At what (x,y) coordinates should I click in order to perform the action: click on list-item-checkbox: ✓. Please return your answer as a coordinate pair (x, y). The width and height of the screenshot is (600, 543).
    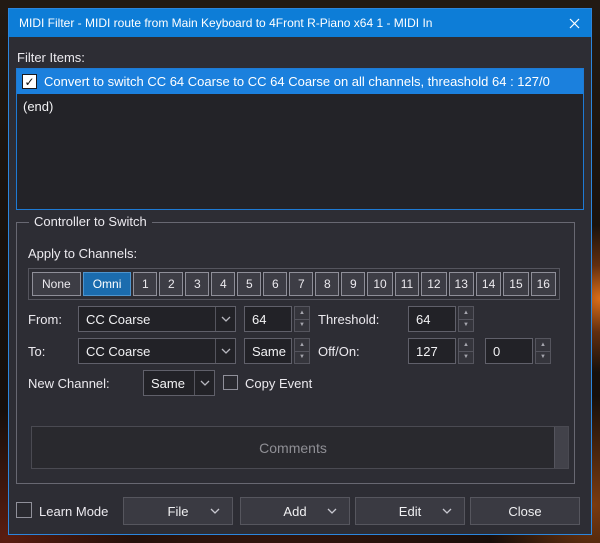
    Looking at the image, I should click on (29, 81).